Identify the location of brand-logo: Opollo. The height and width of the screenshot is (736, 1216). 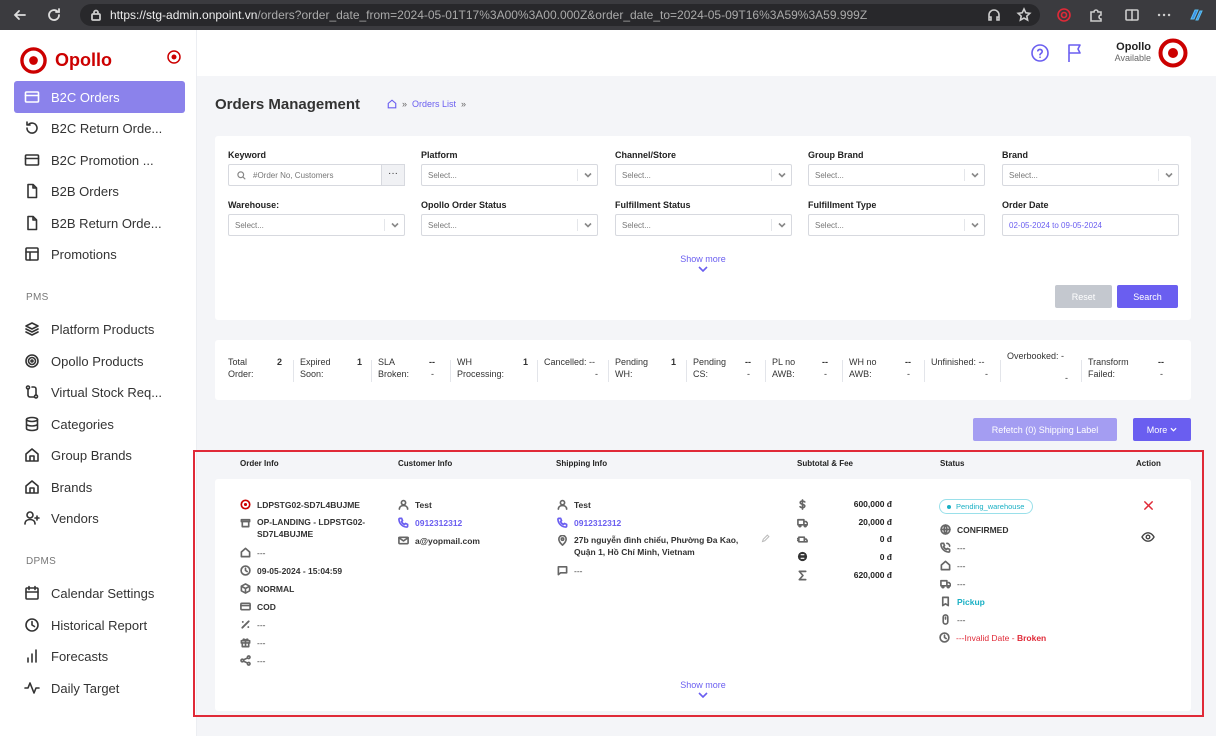
(66, 60).